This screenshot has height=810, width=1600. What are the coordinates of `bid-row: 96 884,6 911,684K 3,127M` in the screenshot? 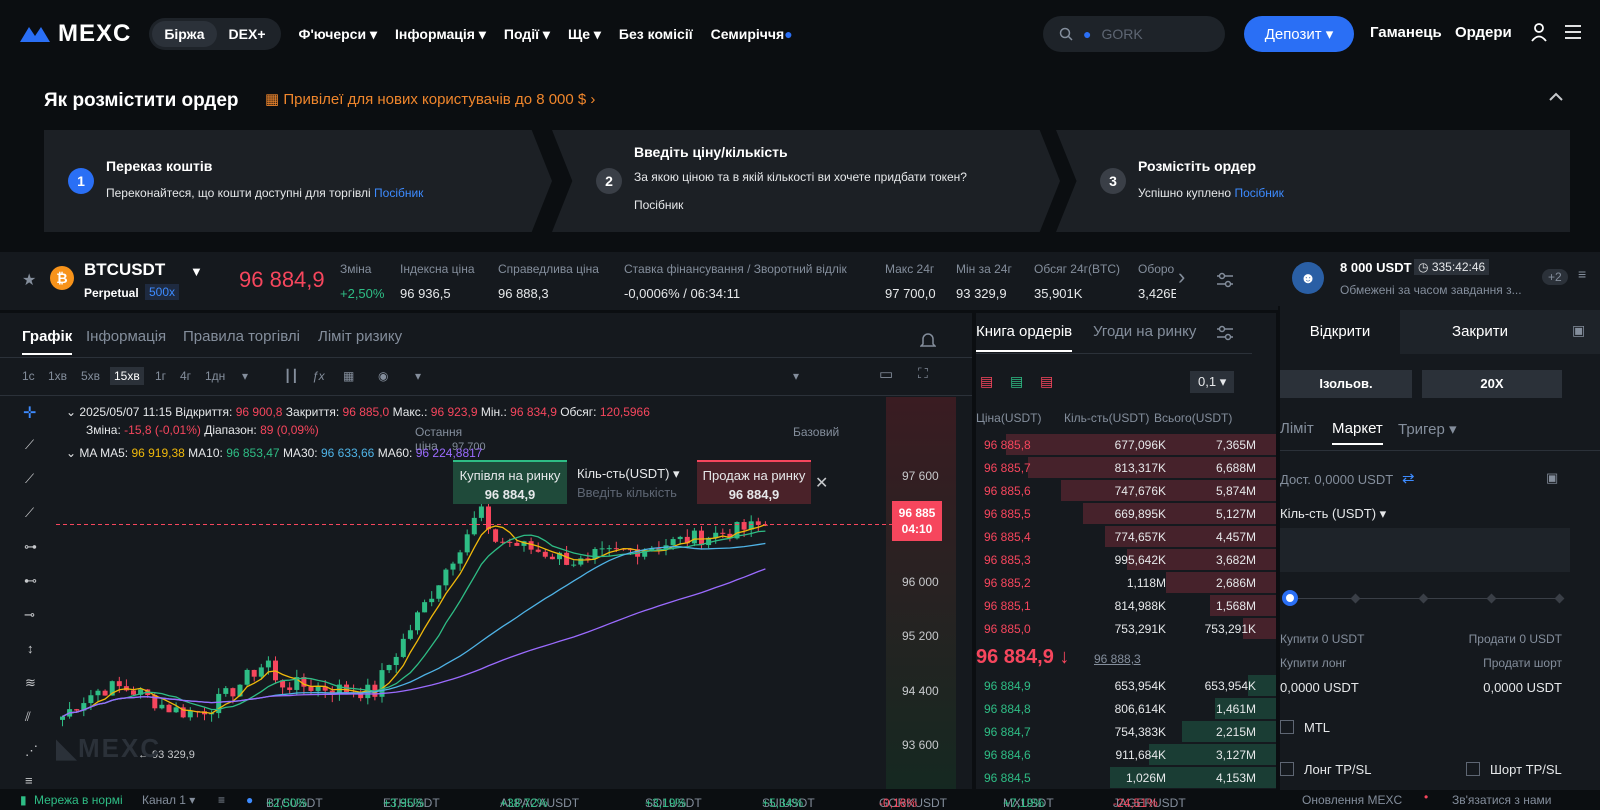 It's located at (1126, 754).